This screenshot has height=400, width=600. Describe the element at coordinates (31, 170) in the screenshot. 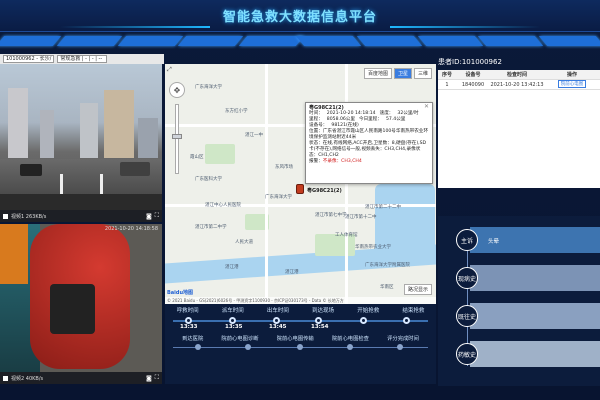

I see `car` at that location.